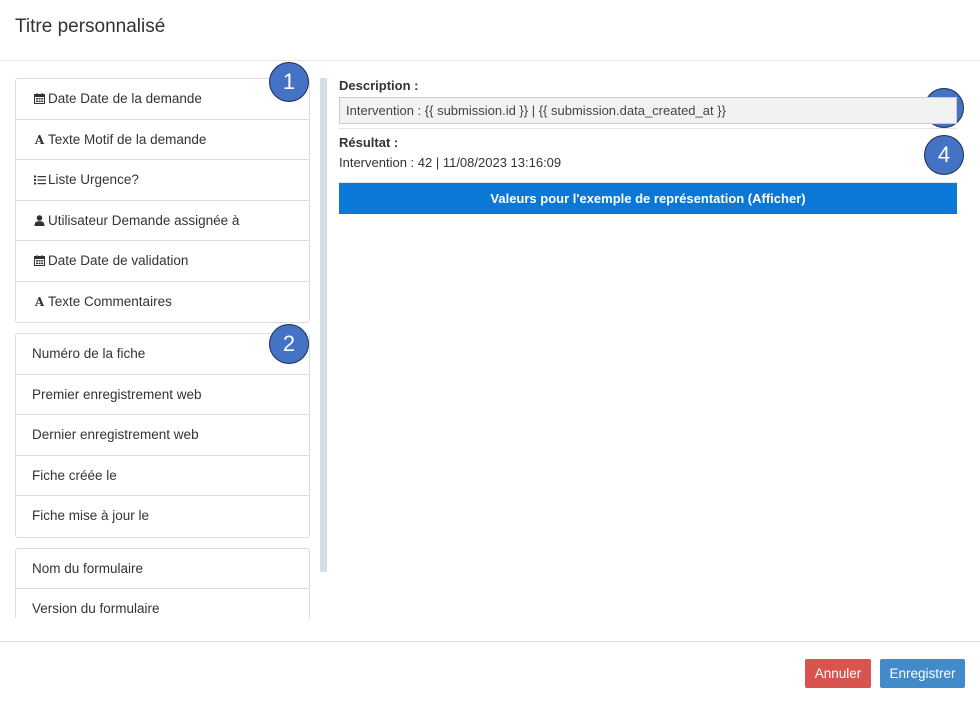 The image size is (980, 703). What do you see at coordinates (162, 180) in the screenshot?
I see `field-item: Liste Urgence?` at bounding box center [162, 180].